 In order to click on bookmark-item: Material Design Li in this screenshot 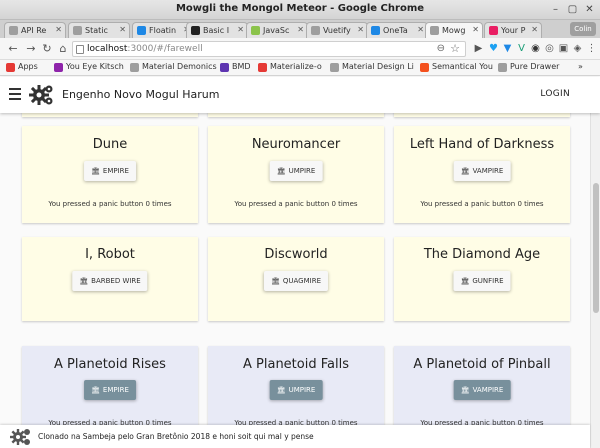, I will do `click(372, 67)`.